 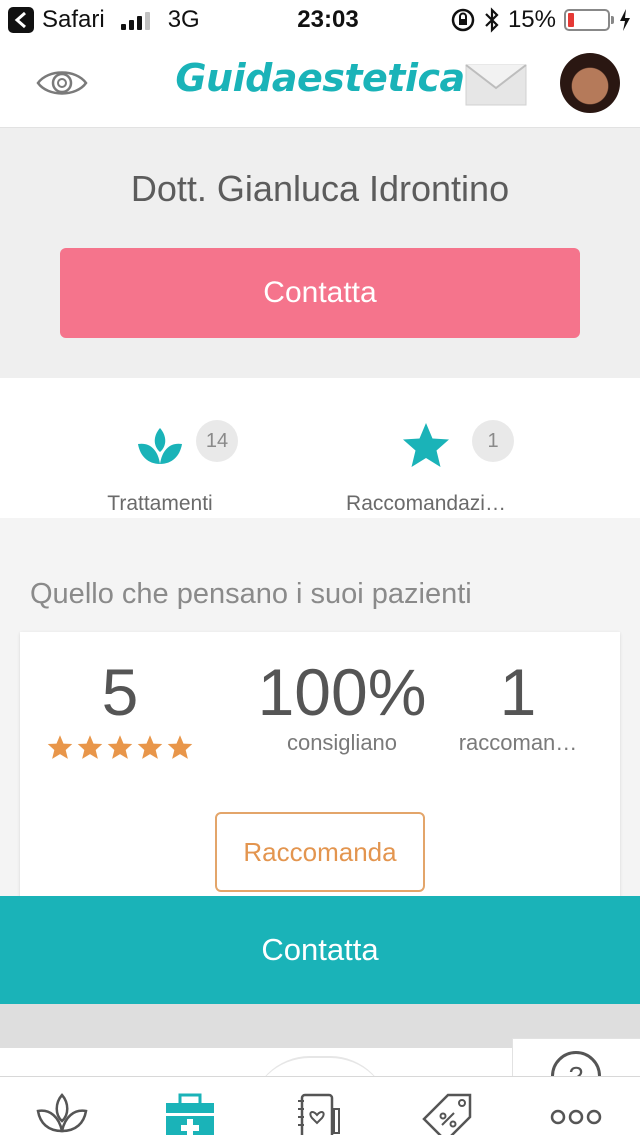 What do you see at coordinates (251, 594) in the screenshot?
I see `reviews-title: Quello che pensano i suoi pazienti` at bounding box center [251, 594].